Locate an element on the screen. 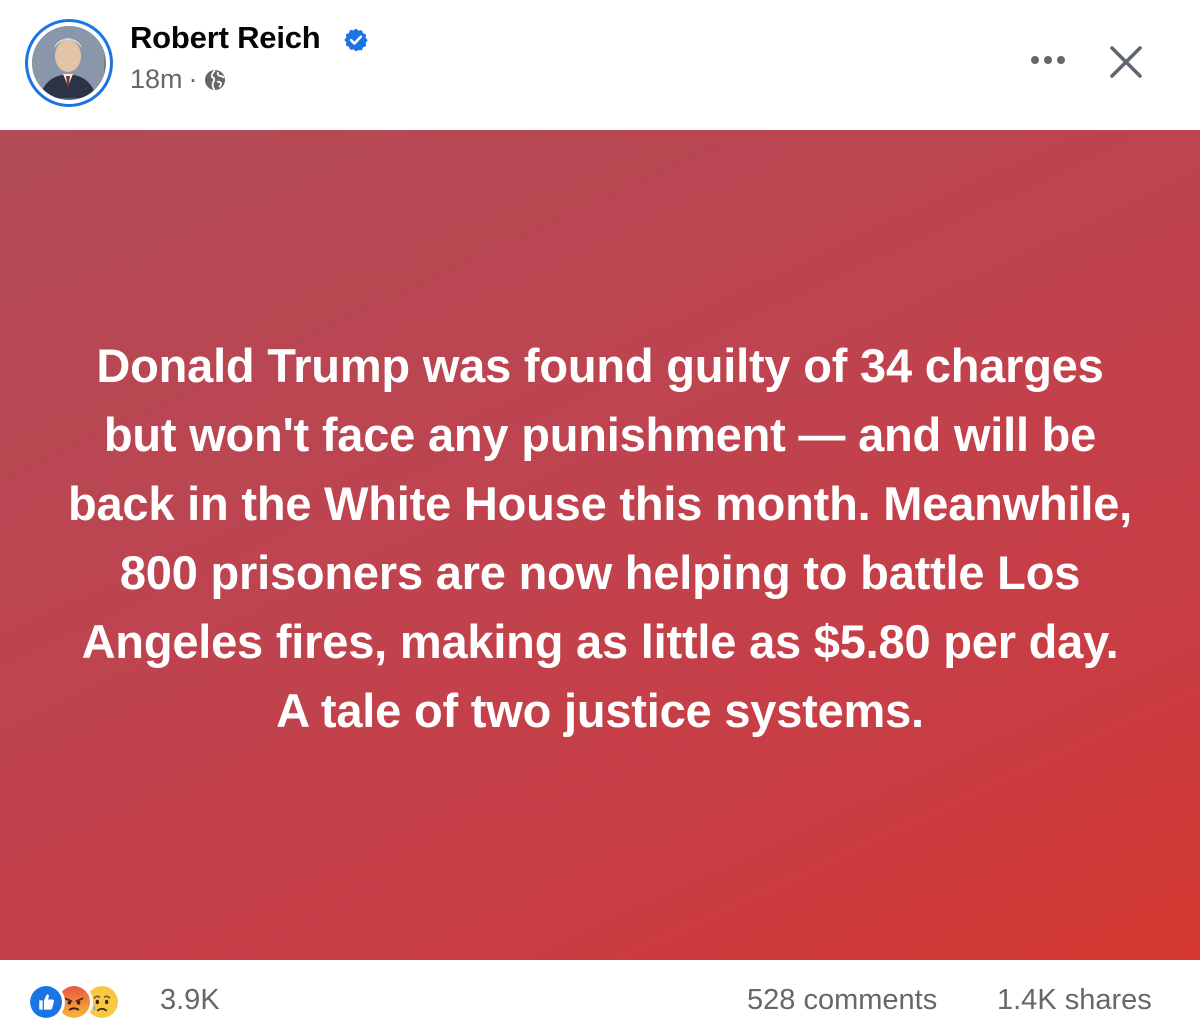 This screenshot has height=1028, width=1200. globe-icon is located at coordinates (214, 79).